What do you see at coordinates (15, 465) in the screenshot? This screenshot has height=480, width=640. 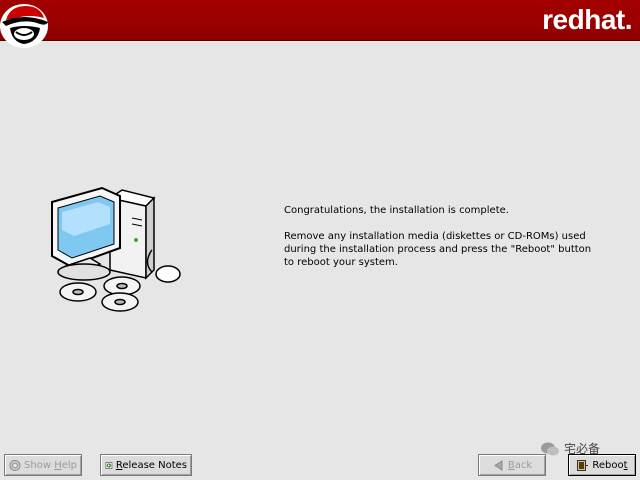 I see `help-icon` at bounding box center [15, 465].